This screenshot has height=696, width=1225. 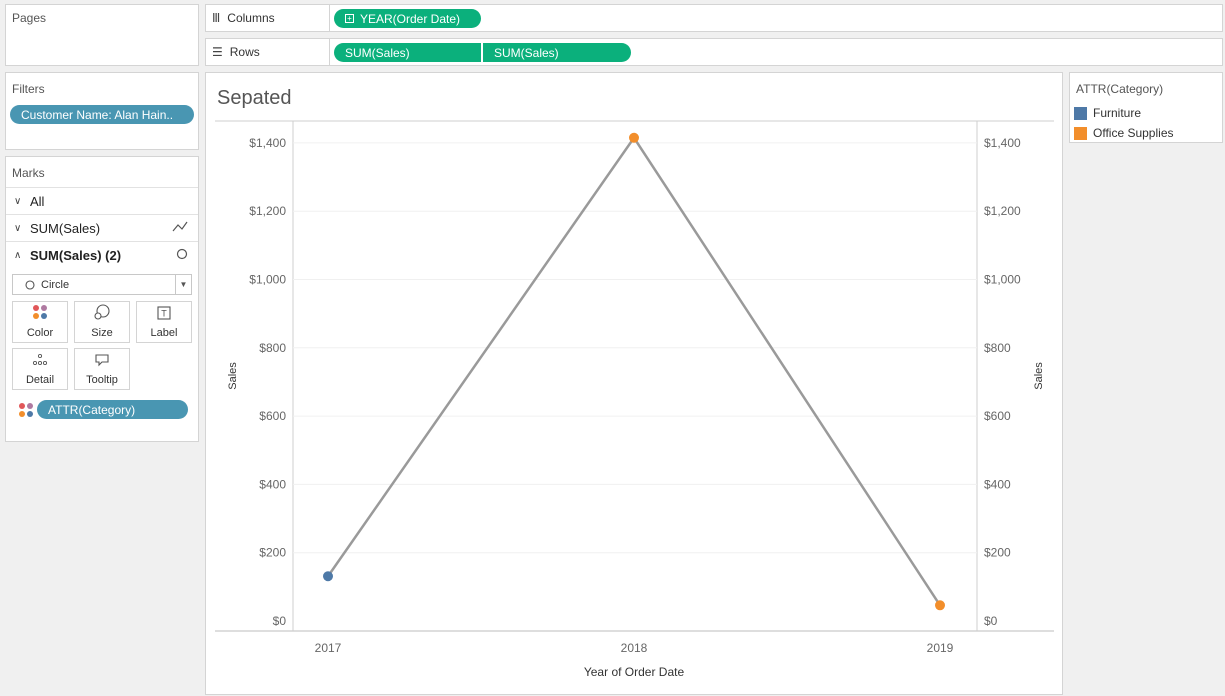 I want to click on tooltip-button: Tooltip, so click(x=102, y=369).